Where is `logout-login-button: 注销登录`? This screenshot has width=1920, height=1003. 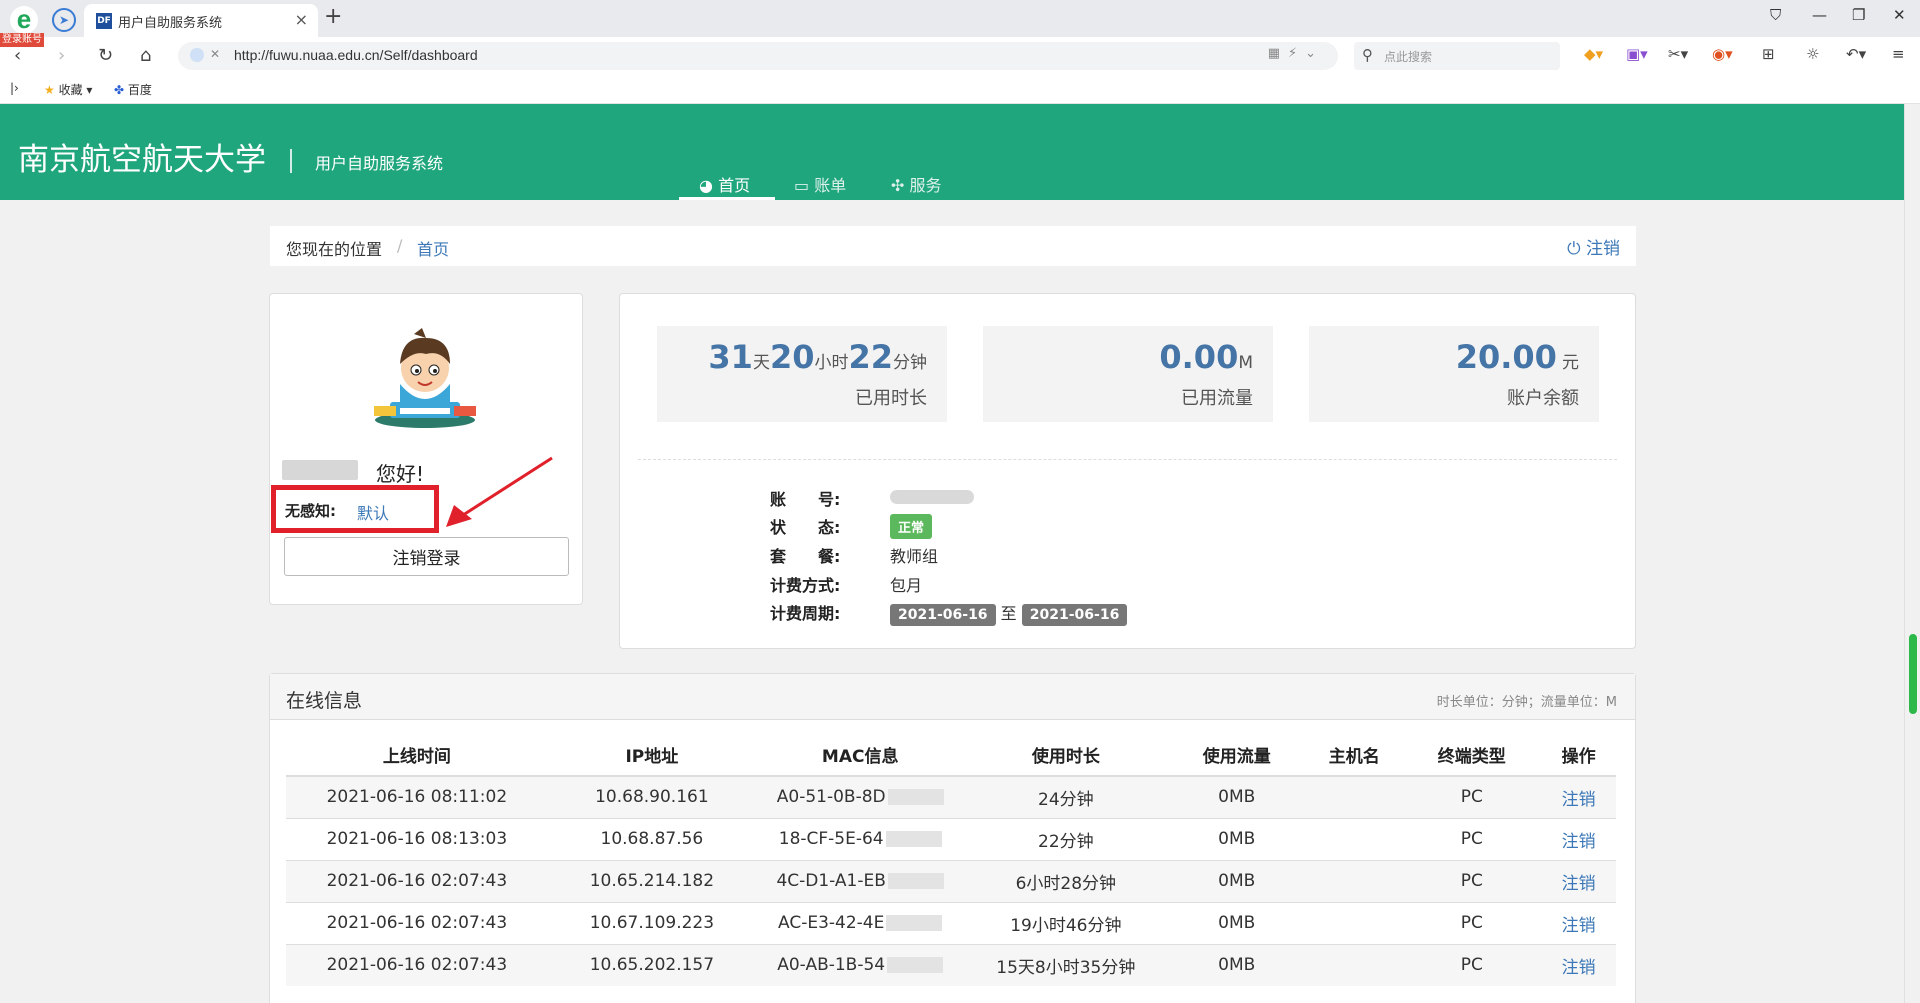
logout-login-button: 注销登录 is located at coordinates (426, 556).